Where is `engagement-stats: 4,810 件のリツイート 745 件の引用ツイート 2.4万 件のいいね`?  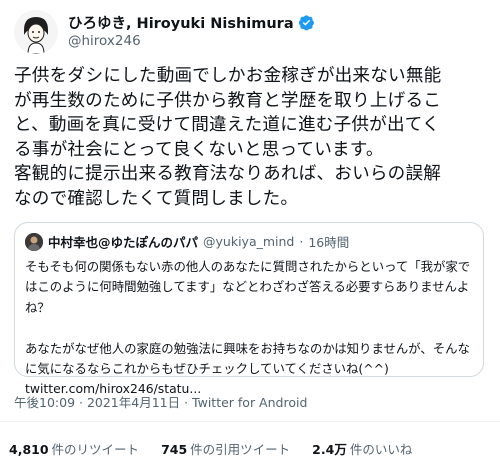
engagement-stats: 4,810 件のリツイート 745 件の引用ツイート 2.4万 件のいいね is located at coordinates (221, 448).